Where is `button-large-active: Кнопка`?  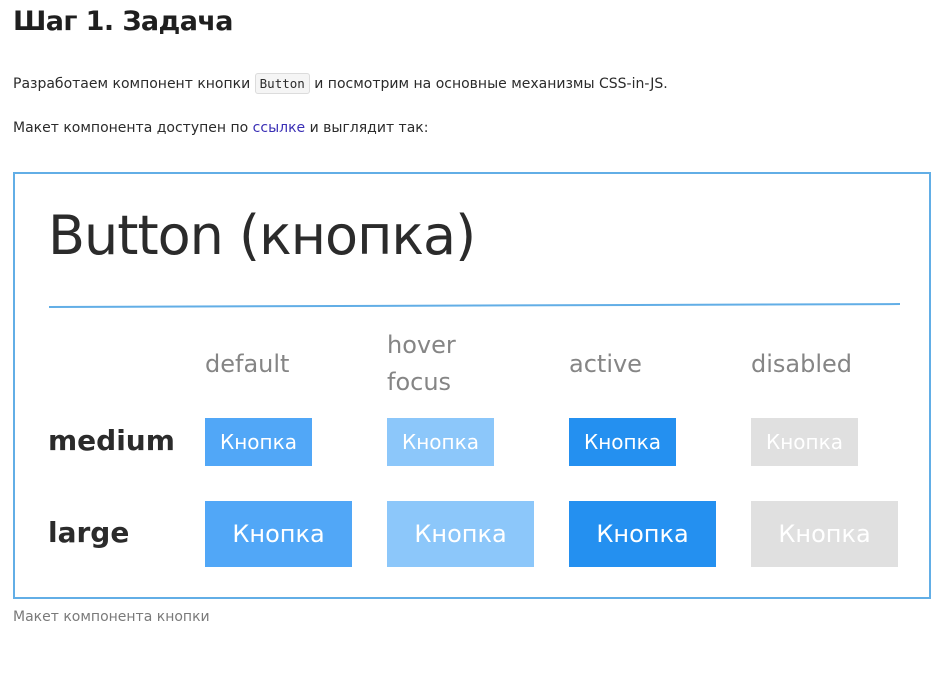 button-large-active: Кнопка is located at coordinates (642, 534).